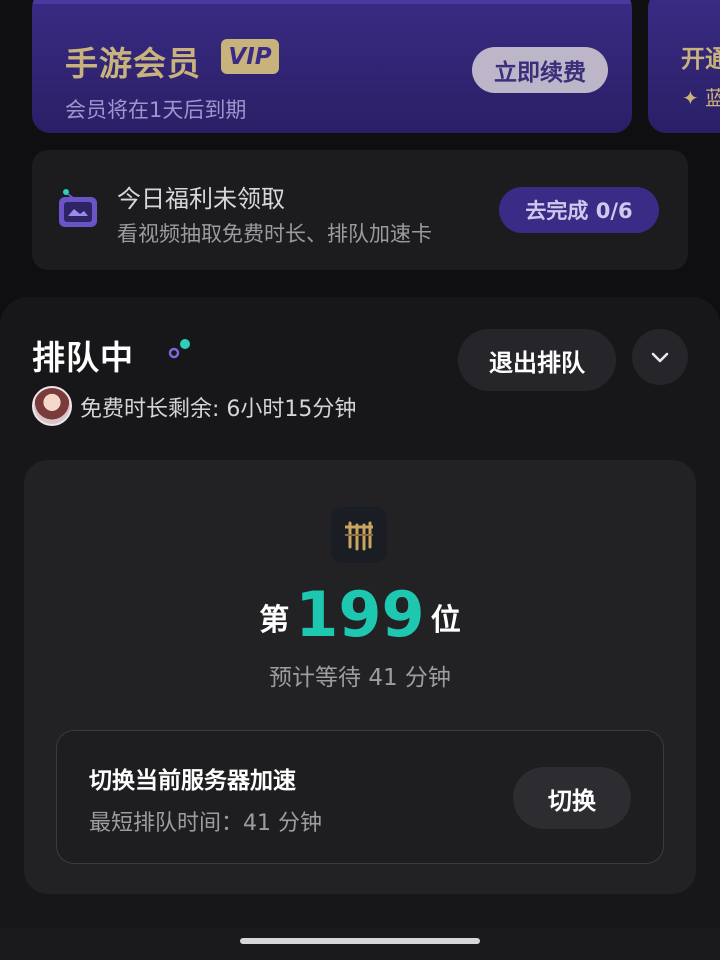  I want to click on server-switch-title: 切换当前服务器加速, so click(192, 781).